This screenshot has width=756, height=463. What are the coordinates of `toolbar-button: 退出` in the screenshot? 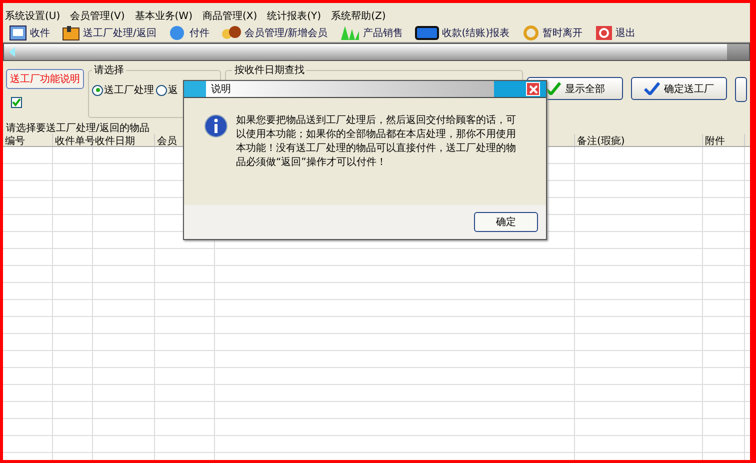 It's located at (615, 33).